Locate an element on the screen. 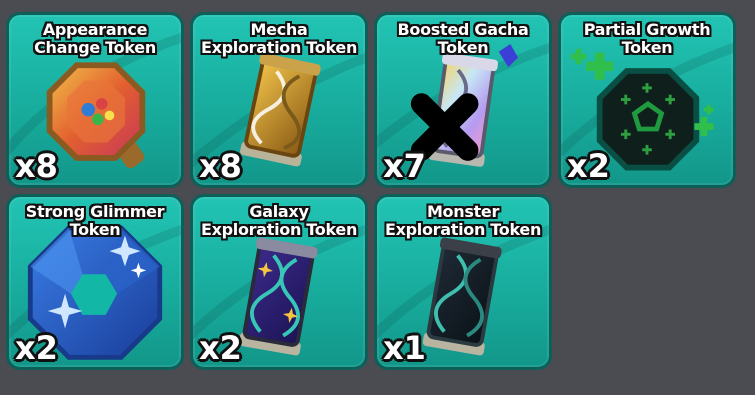 This screenshot has width=755, height=395. token-name: Strong Glimmer Token is located at coordinates (95, 220).